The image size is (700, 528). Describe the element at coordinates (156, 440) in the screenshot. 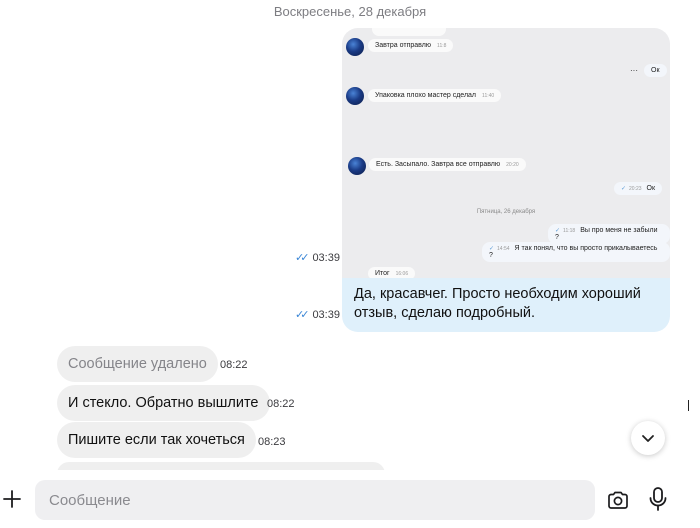

I see `incoming-message-bubble: Пишите если так хочеться` at that location.